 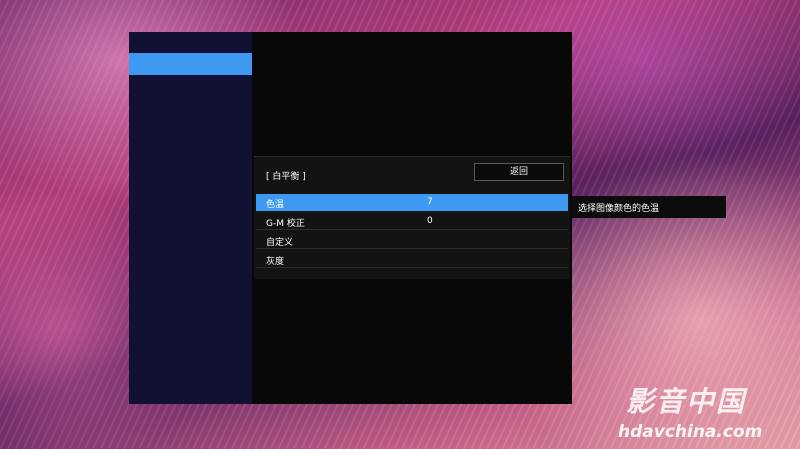 I want to click on menu-item-value: 0, so click(x=430, y=221).